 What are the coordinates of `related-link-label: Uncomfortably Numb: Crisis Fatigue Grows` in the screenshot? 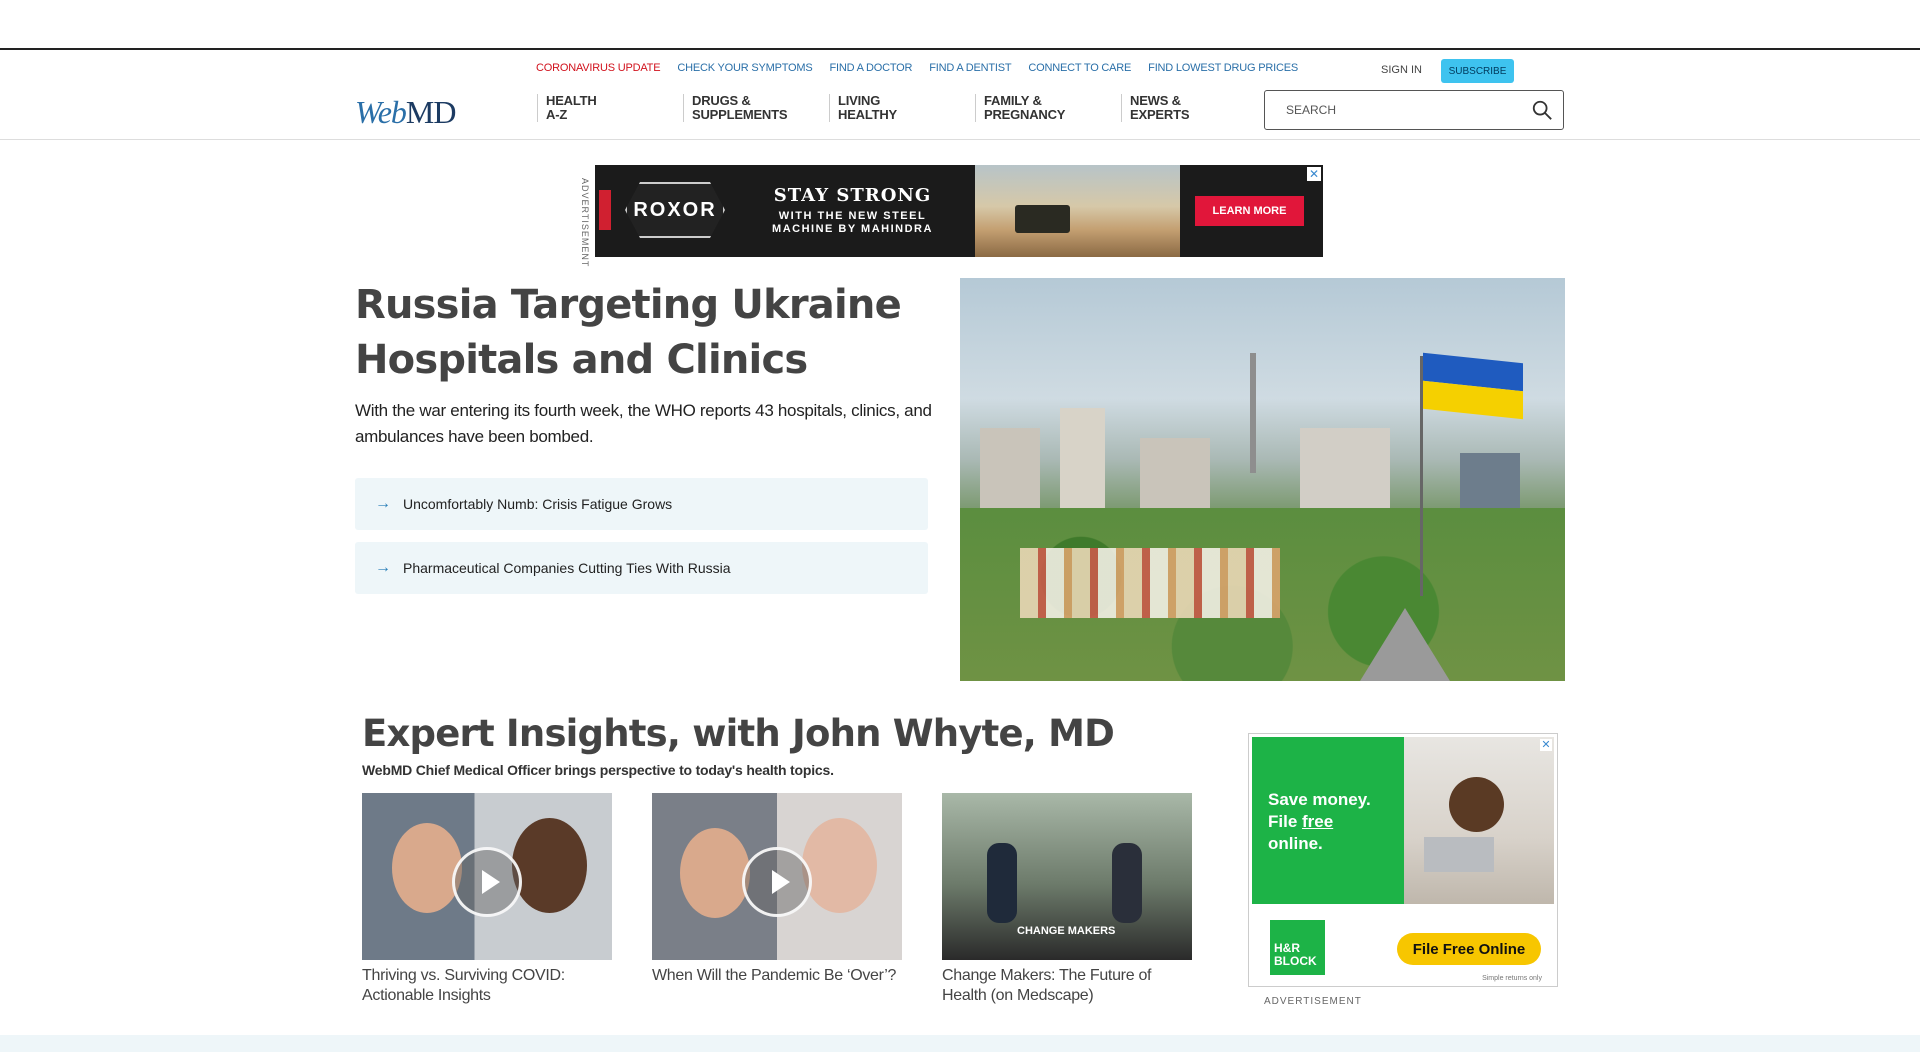 It's located at (538, 504).